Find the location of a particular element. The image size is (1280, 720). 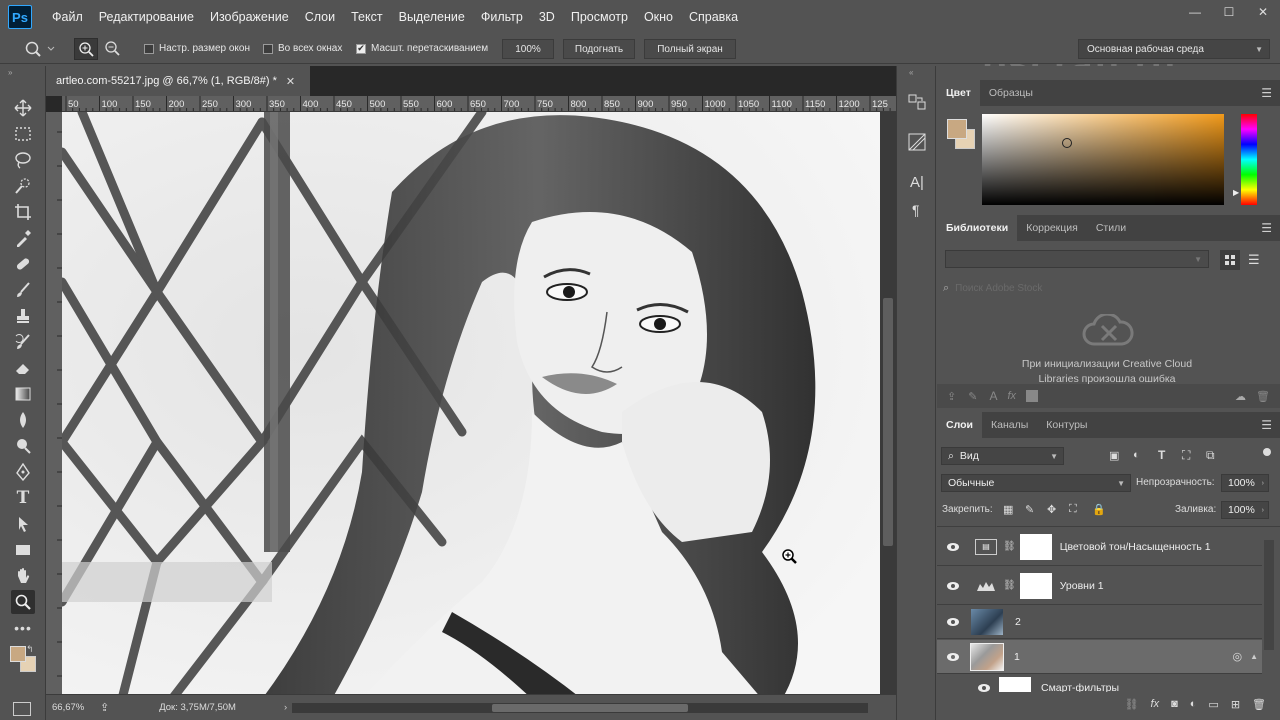

link-layers-icon: ⛓ is located at coordinates (1132, 704).